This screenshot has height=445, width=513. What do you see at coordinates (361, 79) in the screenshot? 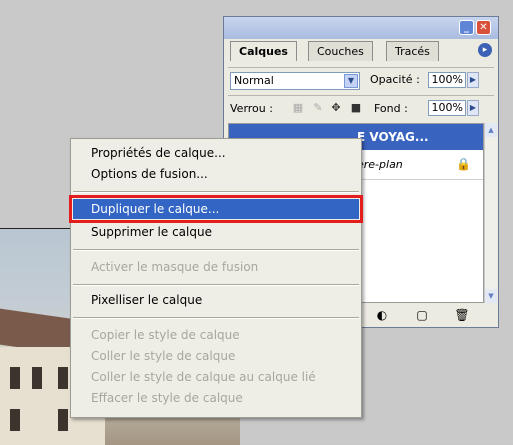
I see `blend-row: Normal ▼ Opacité : 100% ▶` at bounding box center [361, 79].